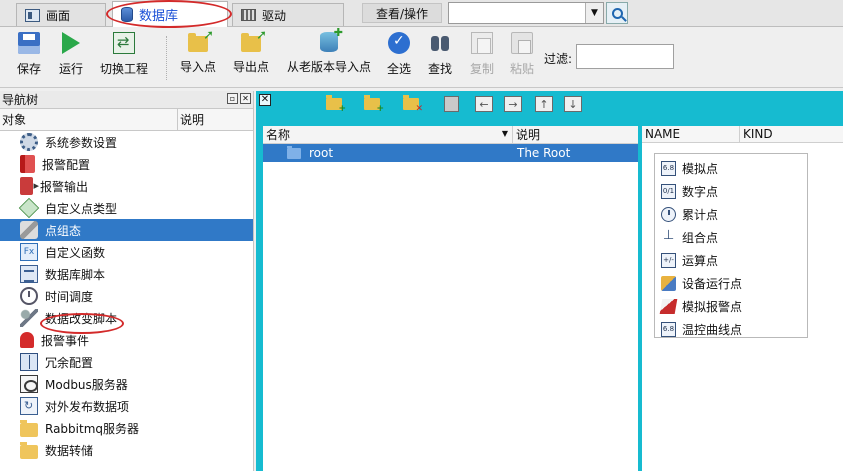 This screenshot has height=471, width=843. What do you see at coordinates (691, 134) in the screenshot?
I see `col-kind-name: NAME` at bounding box center [691, 134].